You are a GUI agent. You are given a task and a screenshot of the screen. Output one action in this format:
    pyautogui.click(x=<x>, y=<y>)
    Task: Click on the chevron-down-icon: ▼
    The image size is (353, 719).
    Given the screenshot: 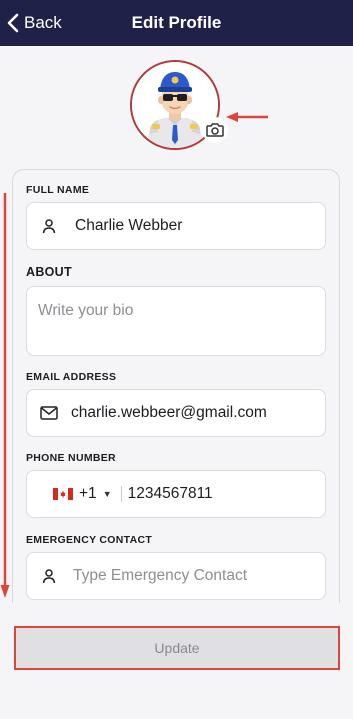 What is the action you would take?
    pyautogui.click(x=107, y=494)
    